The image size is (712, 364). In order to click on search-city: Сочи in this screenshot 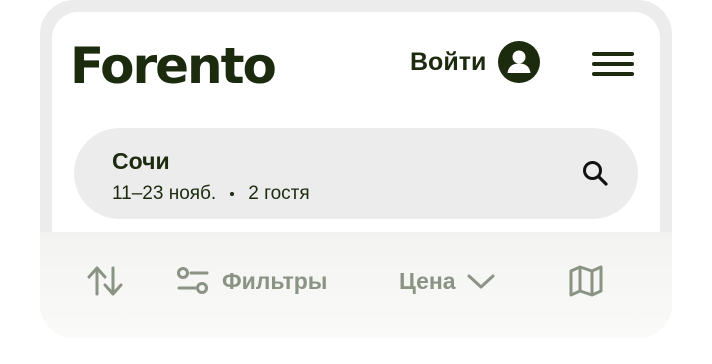, I will do `click(141, 161)`.